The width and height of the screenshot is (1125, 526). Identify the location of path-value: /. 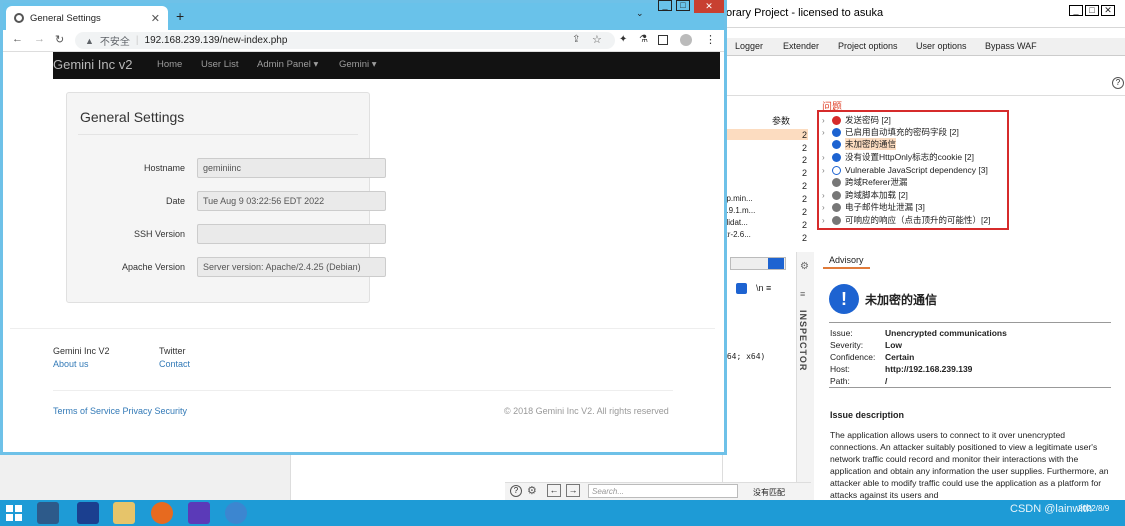
(886, 381).